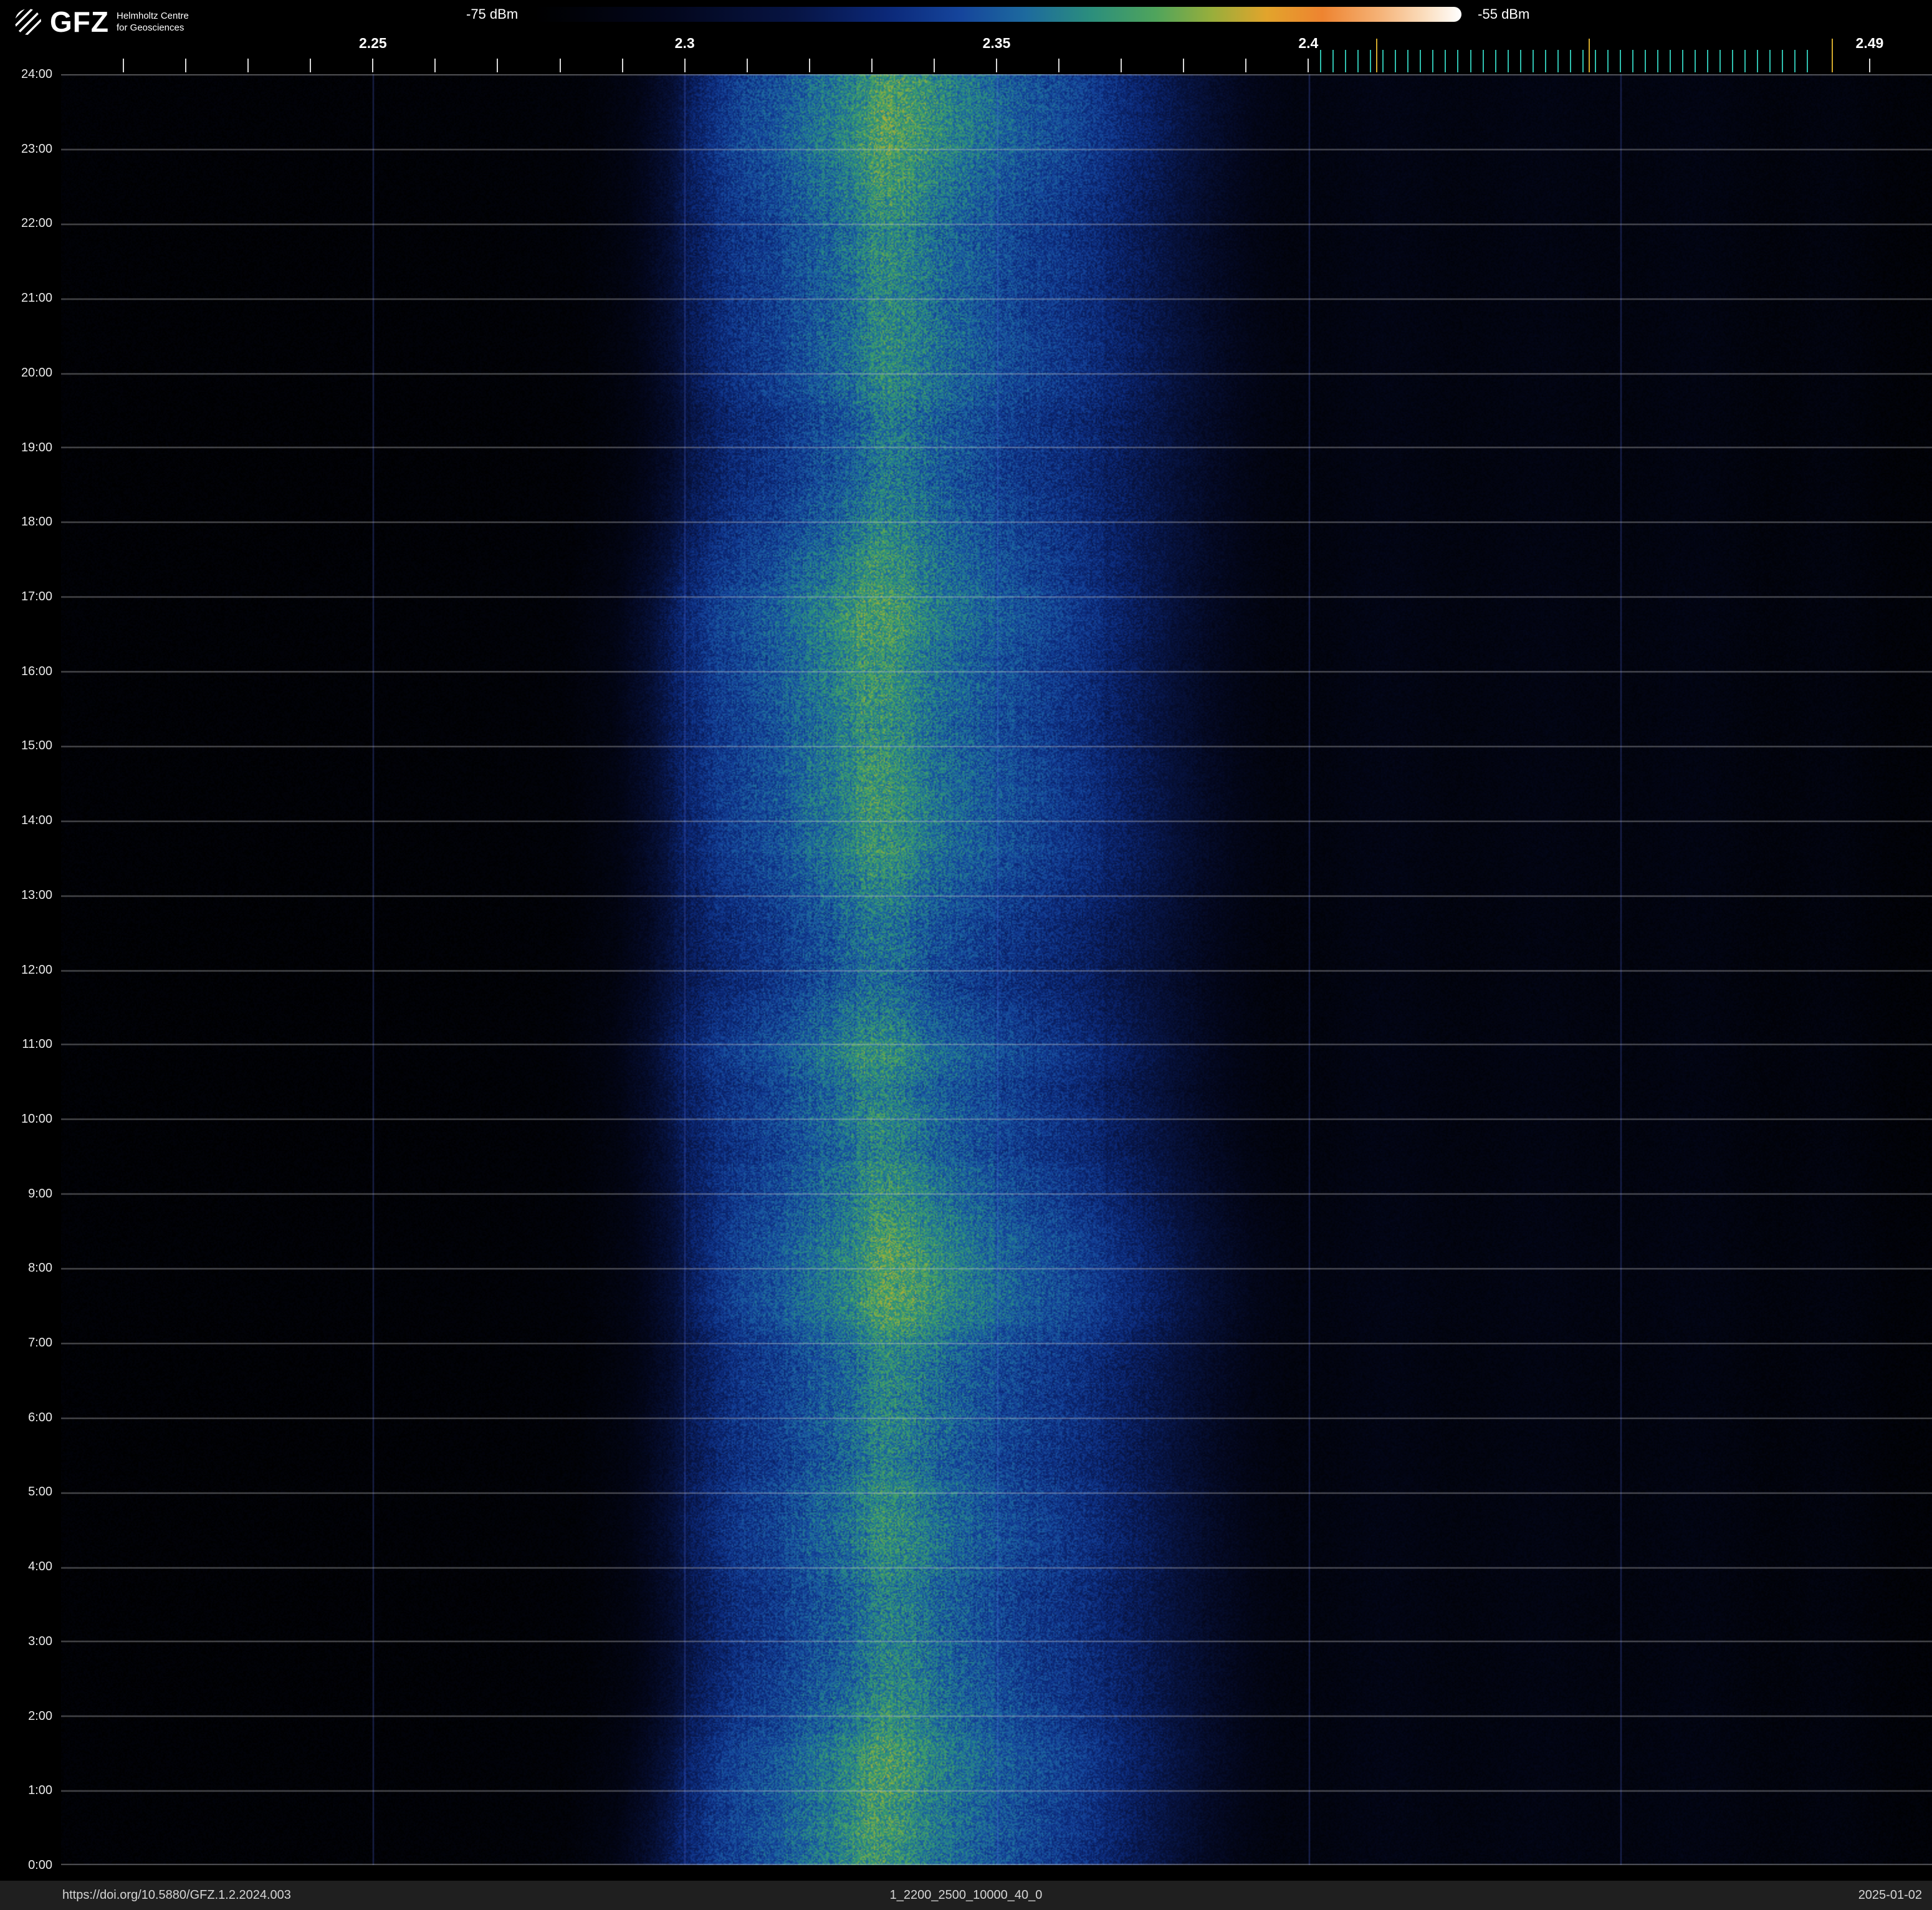 The image size is (1932, 1910). What do you see at coordinates (40, 1641) in the screenshot?
I see `time-tick-label: 3:00` at bounding box center [40, 1641].